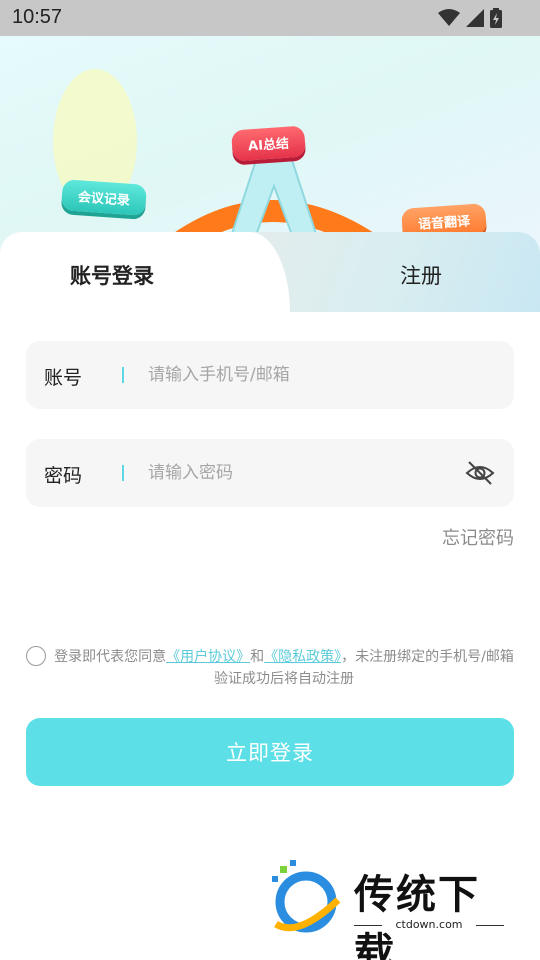 The height and width of the screenshot is (960, 540). Describe the element at coordinates (268, 143) in the screenshot. I see `ai-summary-pill: AI总结` at that location.